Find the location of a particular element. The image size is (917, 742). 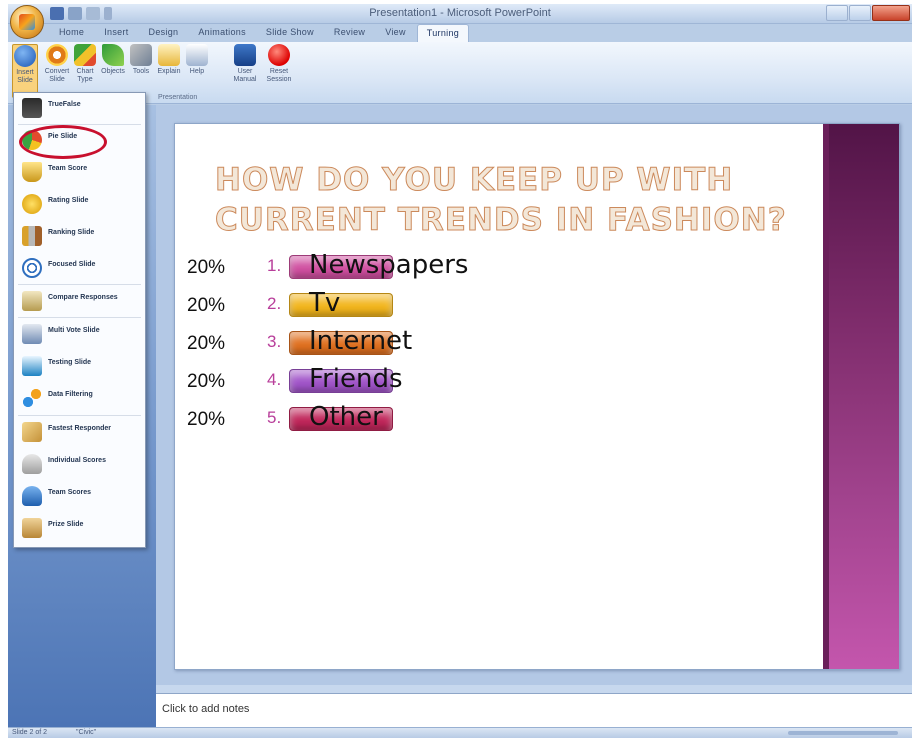

tab-turning: Turning is located at coordinates (443, 33).